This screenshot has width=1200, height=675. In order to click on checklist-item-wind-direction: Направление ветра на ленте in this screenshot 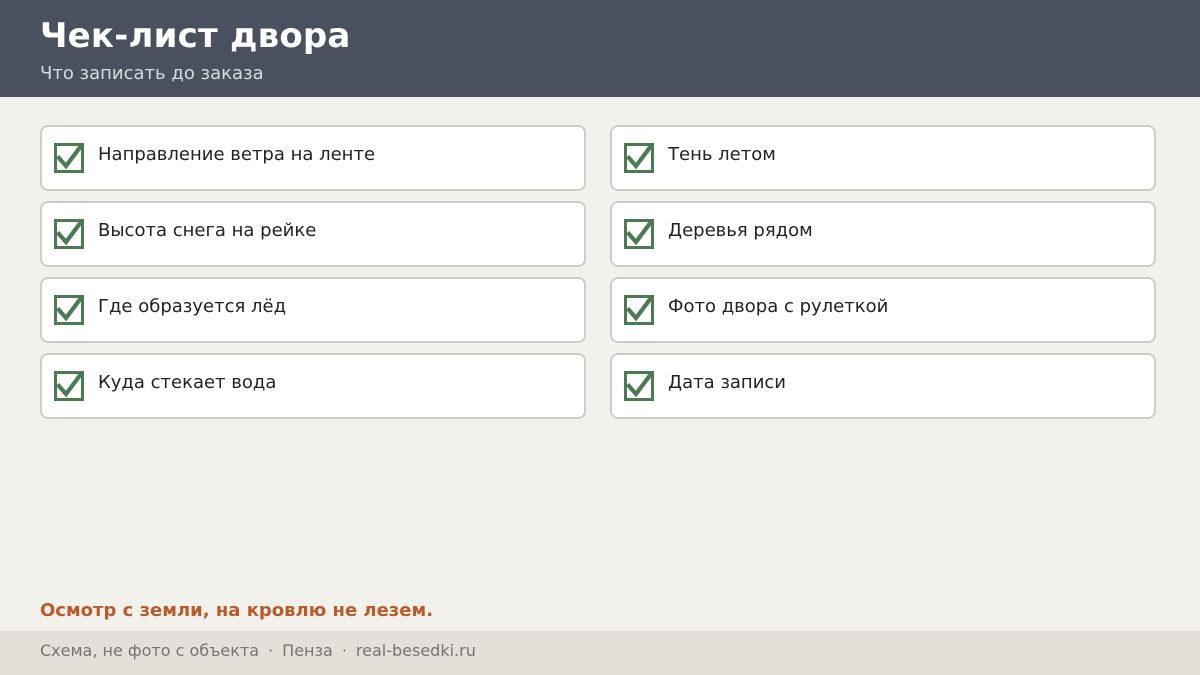, I will do `click(313, 158)`.